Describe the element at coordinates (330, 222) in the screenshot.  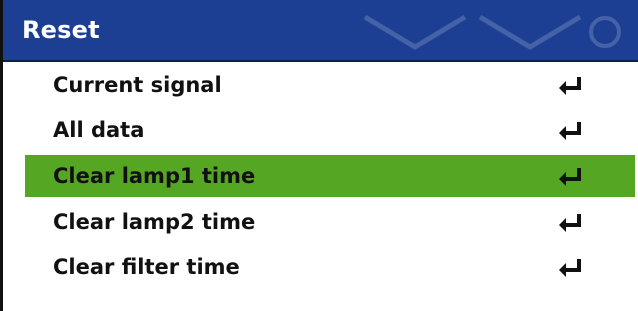
I see `menu-item-clear-lamp2-time: Clear lamp2 time` at that location.